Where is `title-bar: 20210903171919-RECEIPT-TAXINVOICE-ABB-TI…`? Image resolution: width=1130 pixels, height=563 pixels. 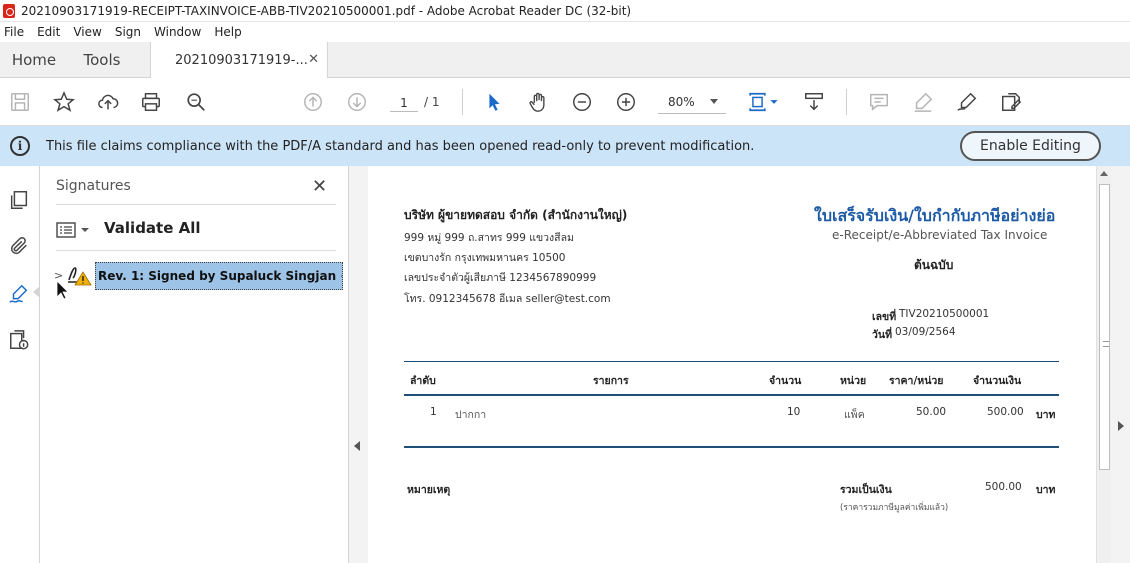 title-bar: 20210903171919-RECEIPT-TAXINVOICE-ABB-TI… is located at coordinates (565, 11).